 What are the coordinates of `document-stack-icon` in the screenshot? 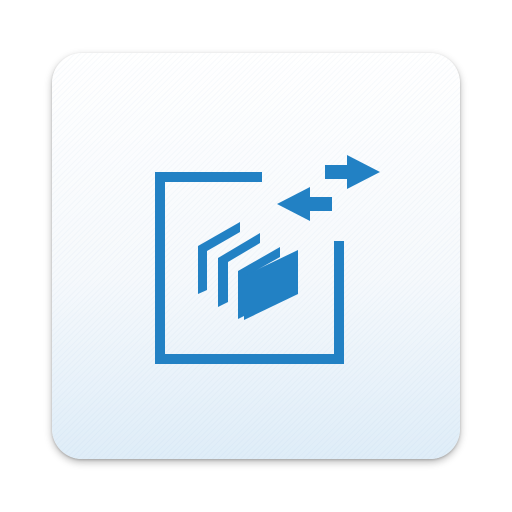 It's located at (248, 271).